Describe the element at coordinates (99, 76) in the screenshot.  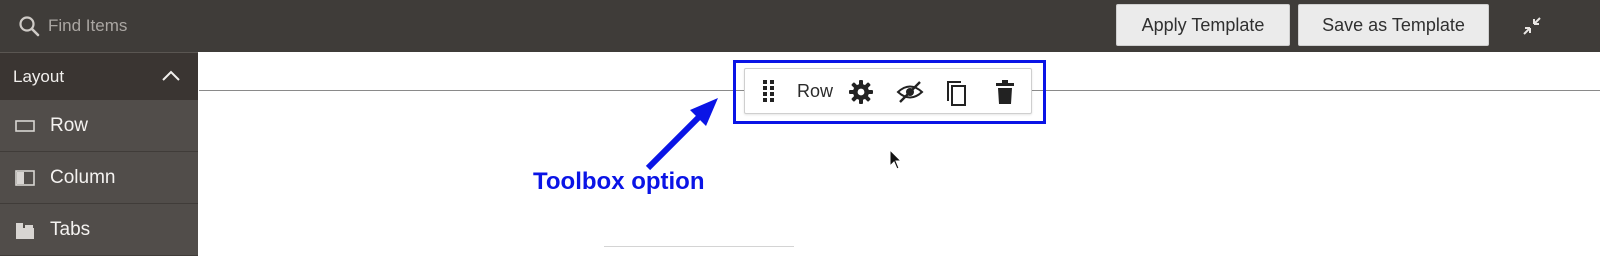
I see `layout-section-header: Layout` at that location.